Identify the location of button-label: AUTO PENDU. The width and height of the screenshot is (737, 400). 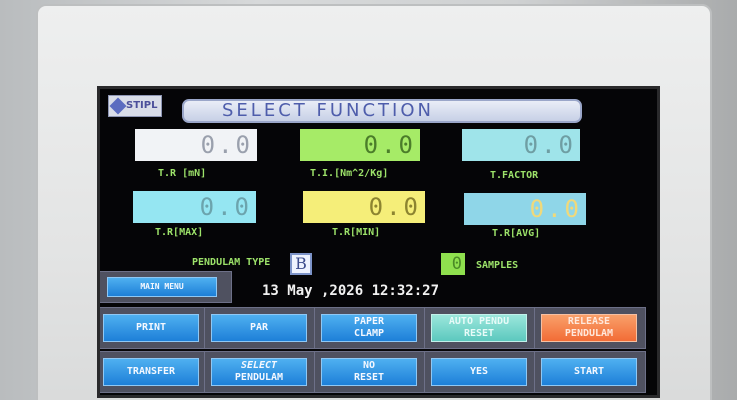
(479, 321).